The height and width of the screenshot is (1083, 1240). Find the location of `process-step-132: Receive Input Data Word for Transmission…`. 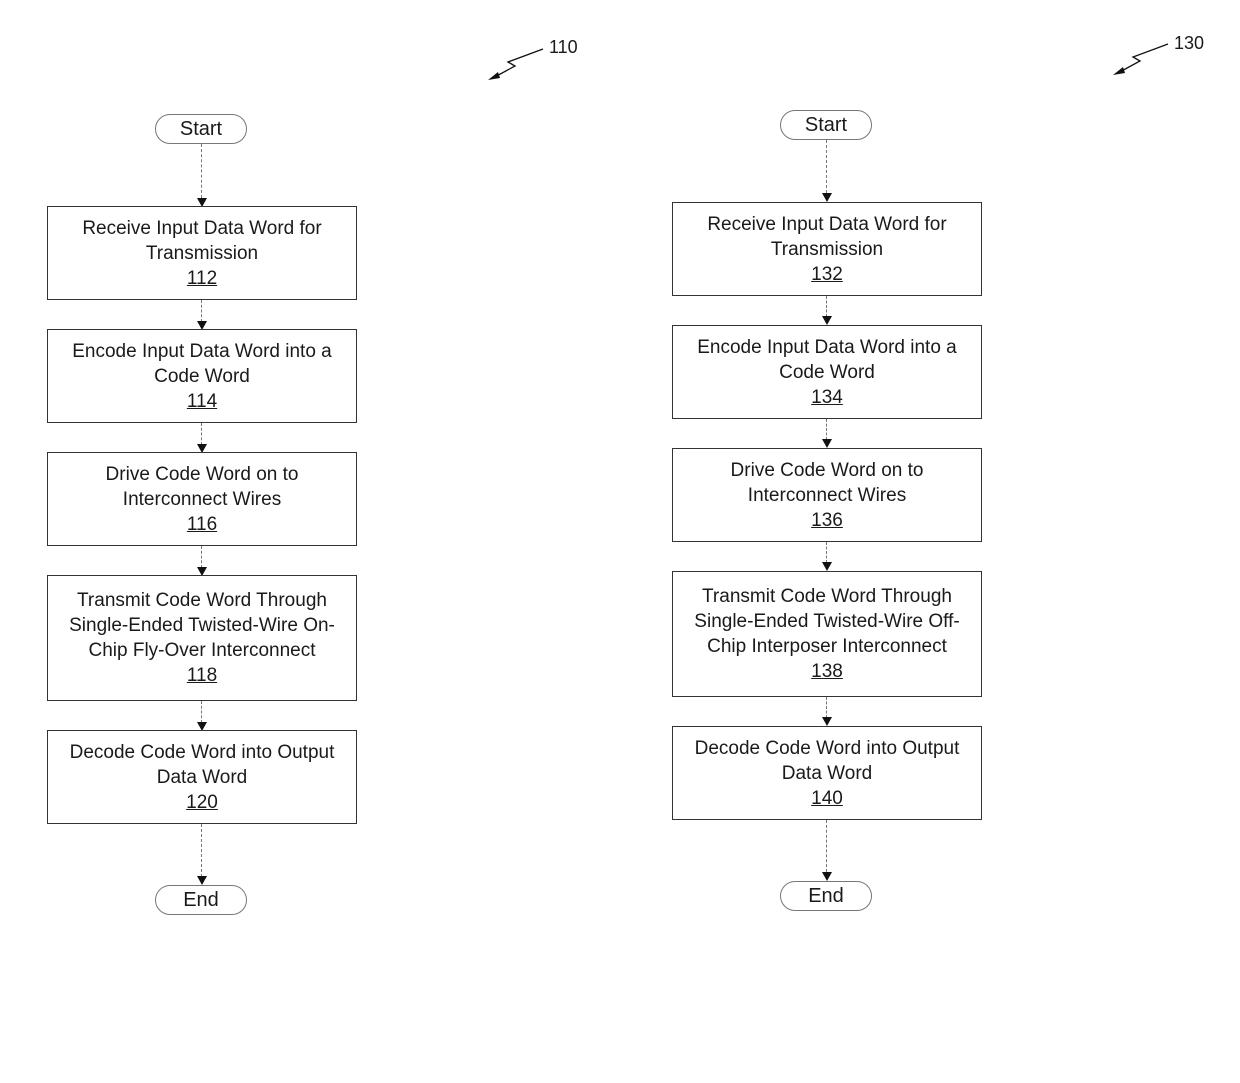

process-step-132: Receive Input Data Word for Transmission… is located at coordinates (827, 249).